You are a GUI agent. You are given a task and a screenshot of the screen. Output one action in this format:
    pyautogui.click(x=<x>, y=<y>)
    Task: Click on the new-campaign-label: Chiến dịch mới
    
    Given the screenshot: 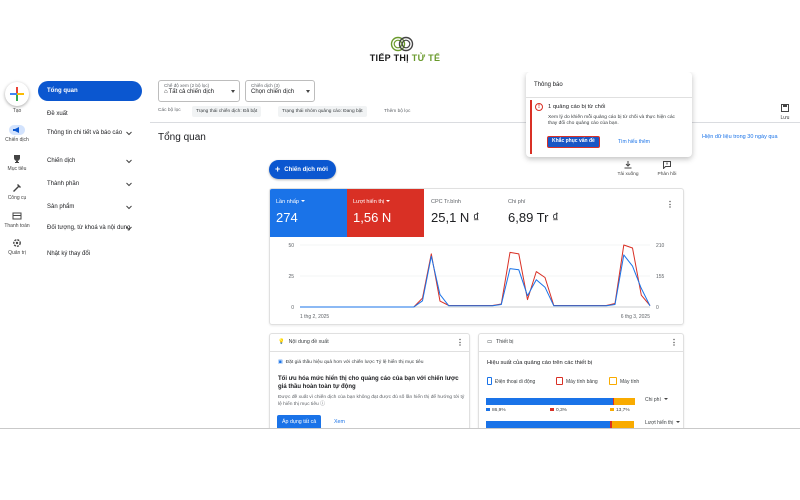 What is the action you would take?
    pyautogui.click(x=306, y=170)
    